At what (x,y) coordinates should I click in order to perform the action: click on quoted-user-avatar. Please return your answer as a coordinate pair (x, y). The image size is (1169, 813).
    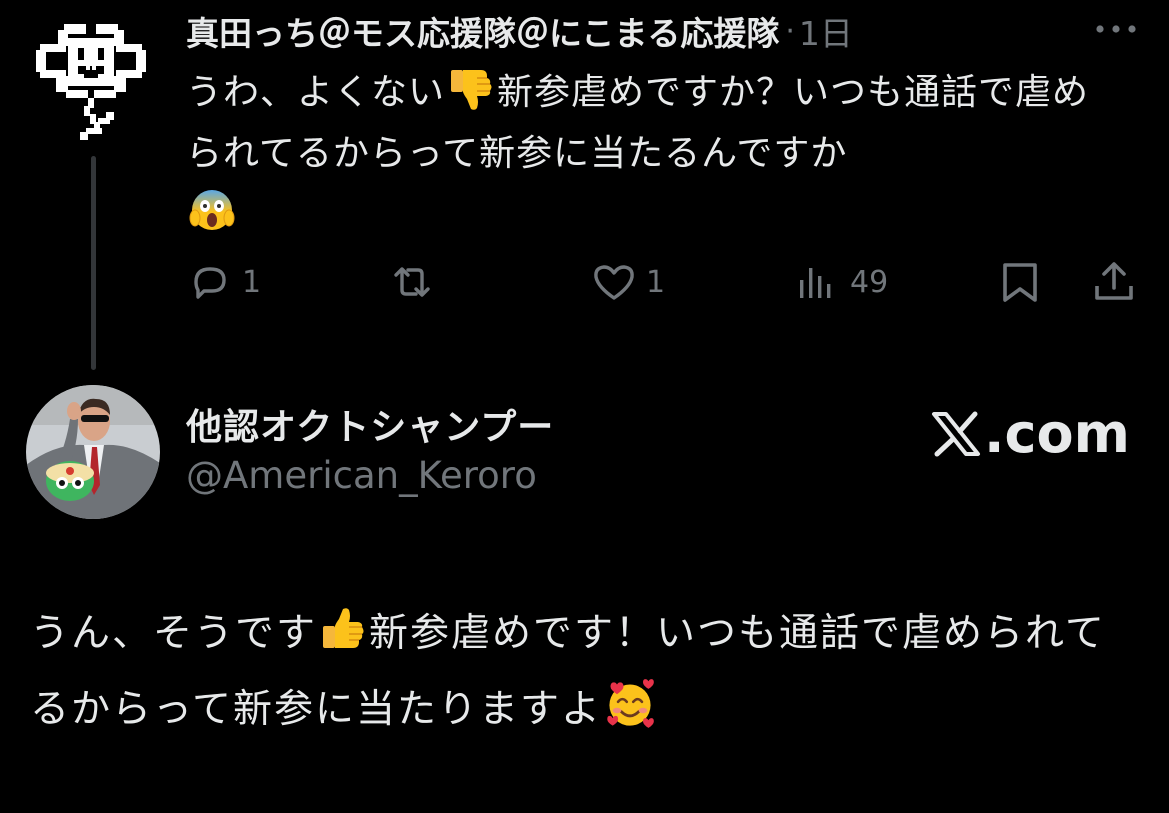
    Looking at the image, I should click on (93, 452).